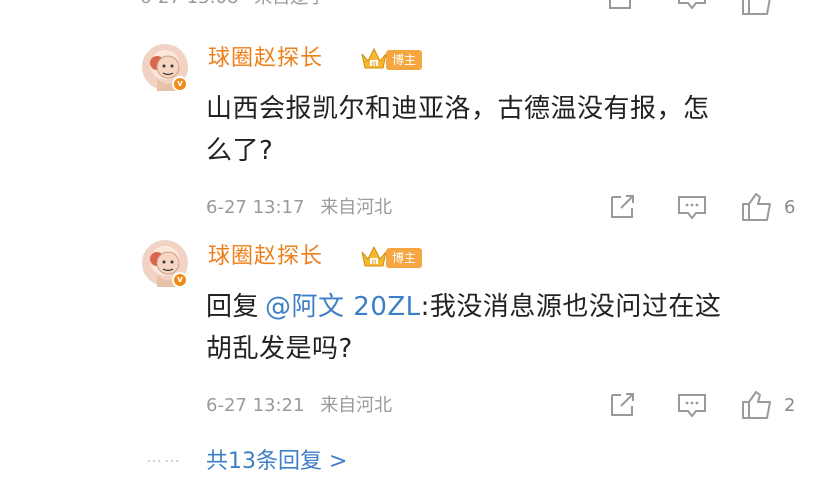 This screenshot has width=828, height=496. What do you see at coordinates (279, 349) in the screenshot?
I see `comment-line: 胡乱发是吗?` at bounding box center [279, 349].